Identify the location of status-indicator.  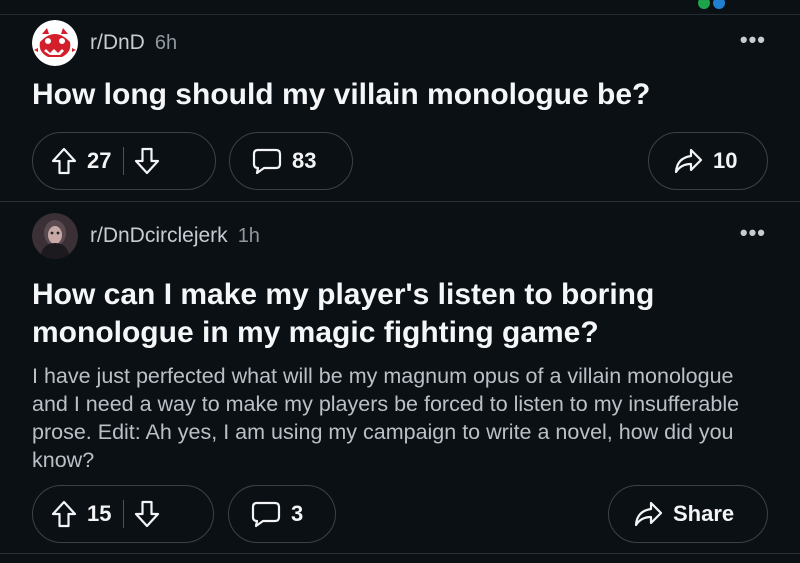
(713, 7).